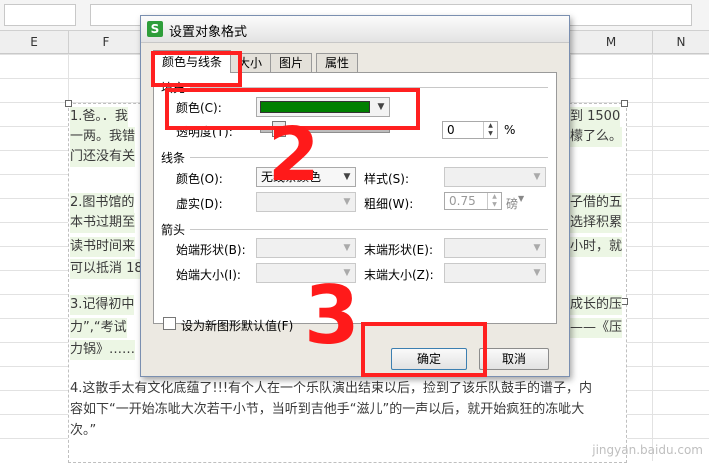  Describe the element at coordinates (106, 42) in the screenshot. I see `column-header-f: F` at that location.